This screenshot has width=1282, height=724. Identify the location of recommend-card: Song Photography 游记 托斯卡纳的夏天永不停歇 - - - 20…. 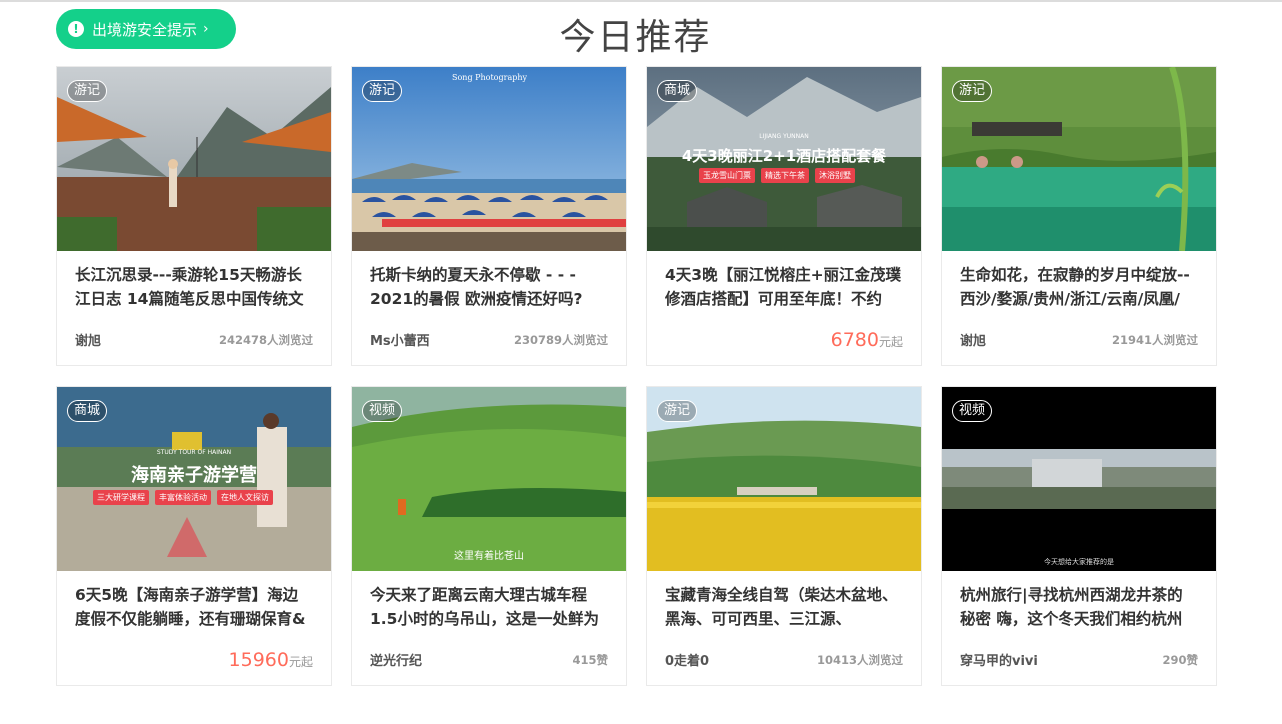
(489, 216).